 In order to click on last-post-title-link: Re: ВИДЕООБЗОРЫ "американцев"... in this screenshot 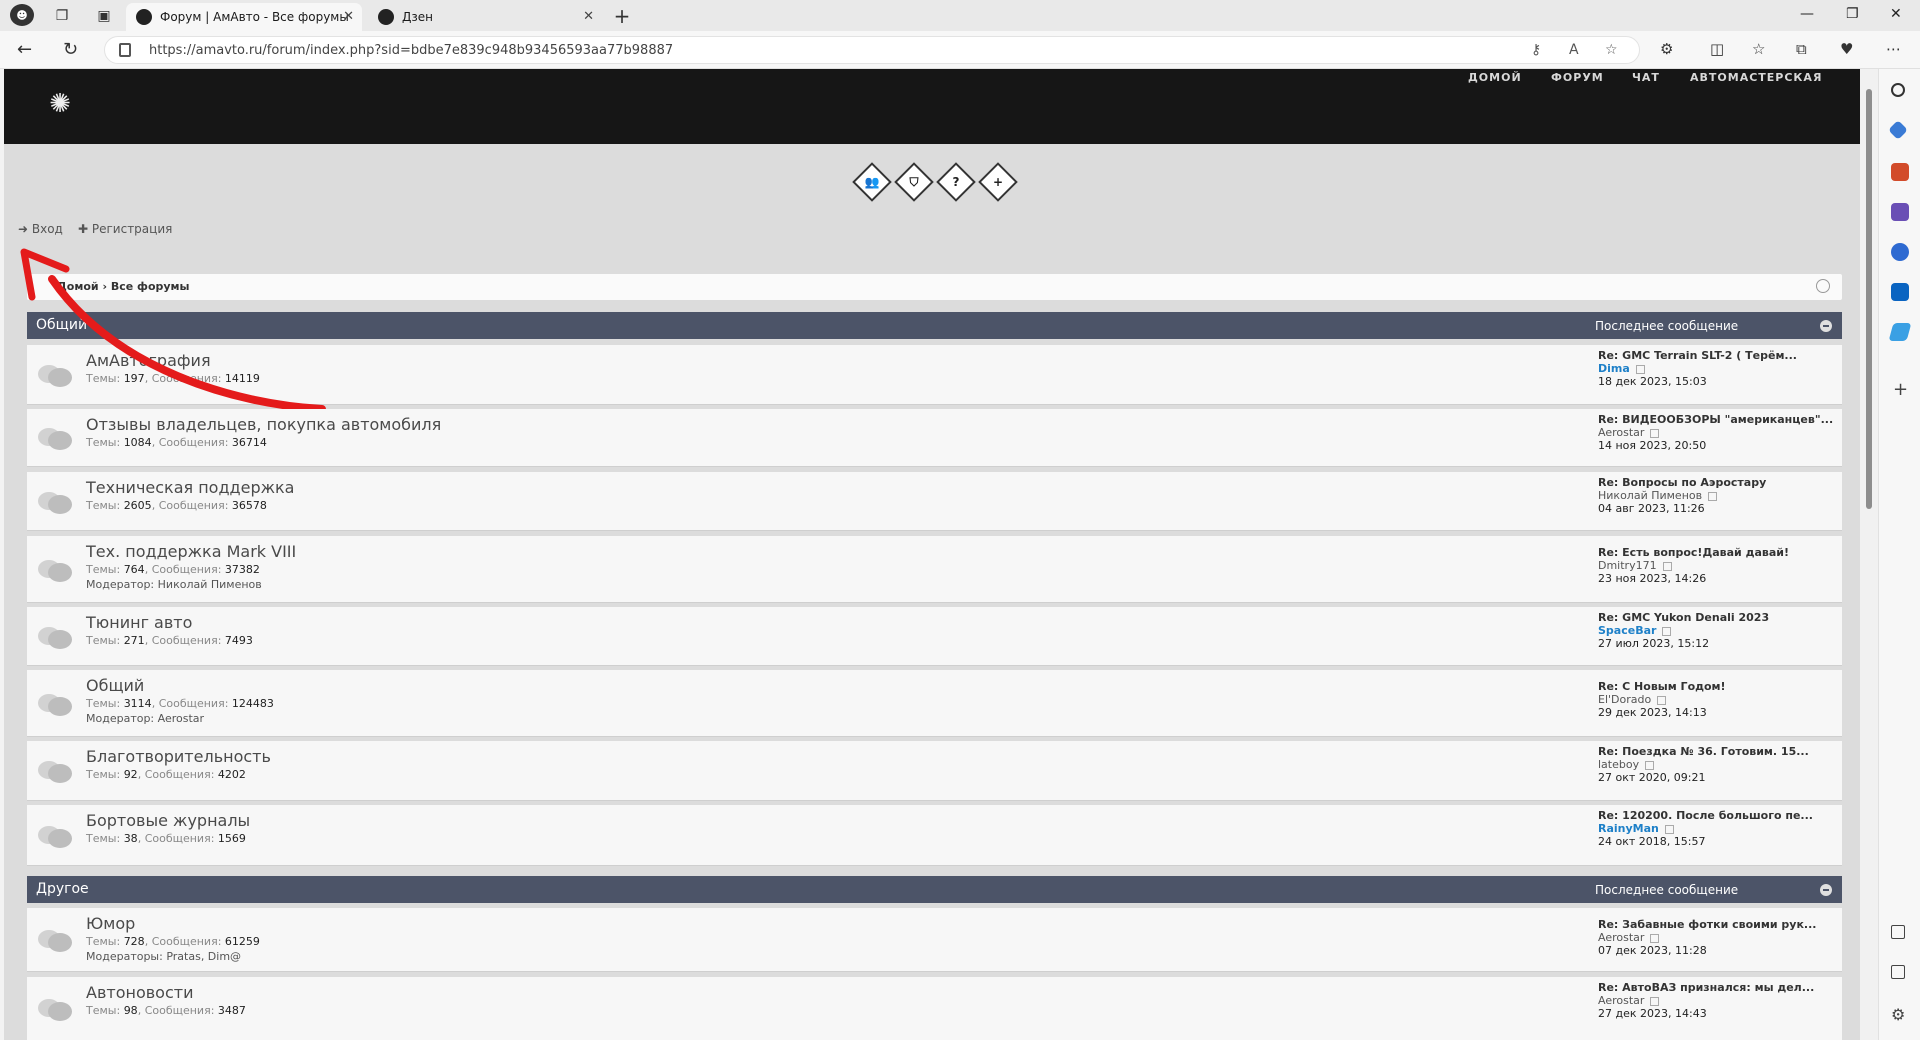, I will do `click(1715, 419)`.